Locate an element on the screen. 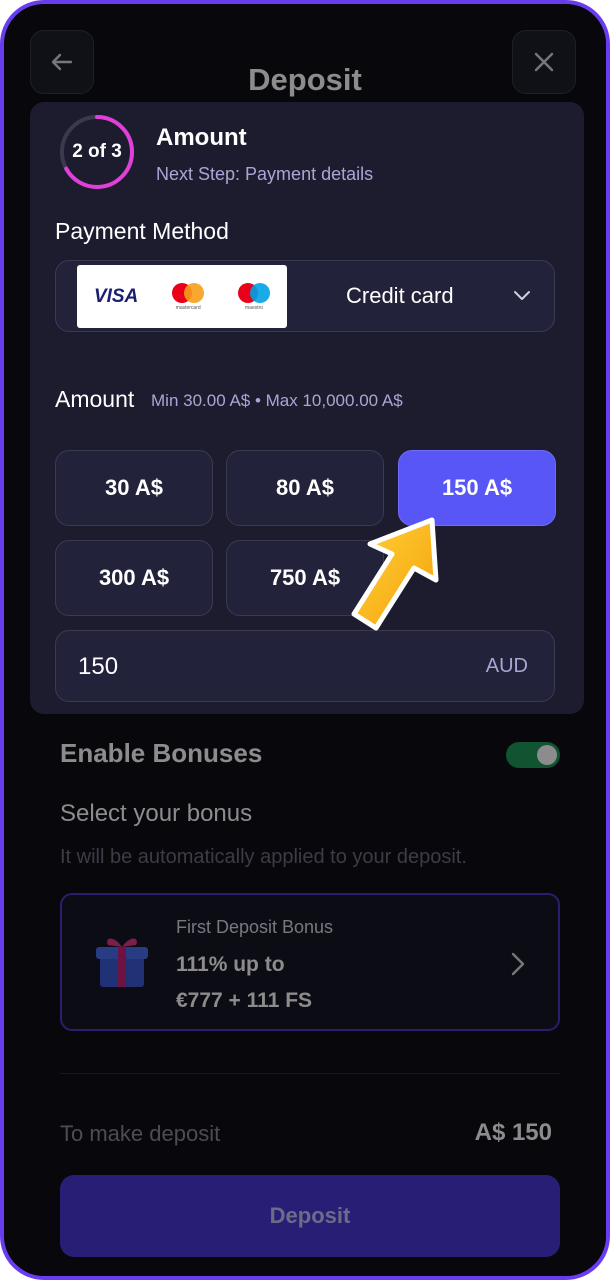 Image resolution: width=610 pixels, height=1280 pixels. bonuses-toggle is located at coordinates (533, 755).